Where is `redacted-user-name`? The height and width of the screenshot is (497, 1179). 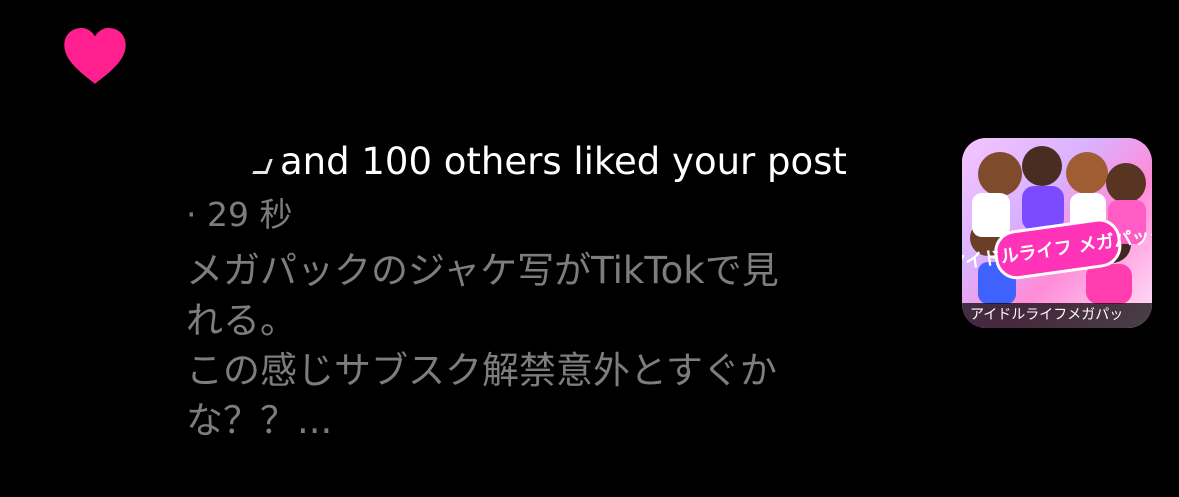 redacted-user-name is located at coordinates (229, 162).